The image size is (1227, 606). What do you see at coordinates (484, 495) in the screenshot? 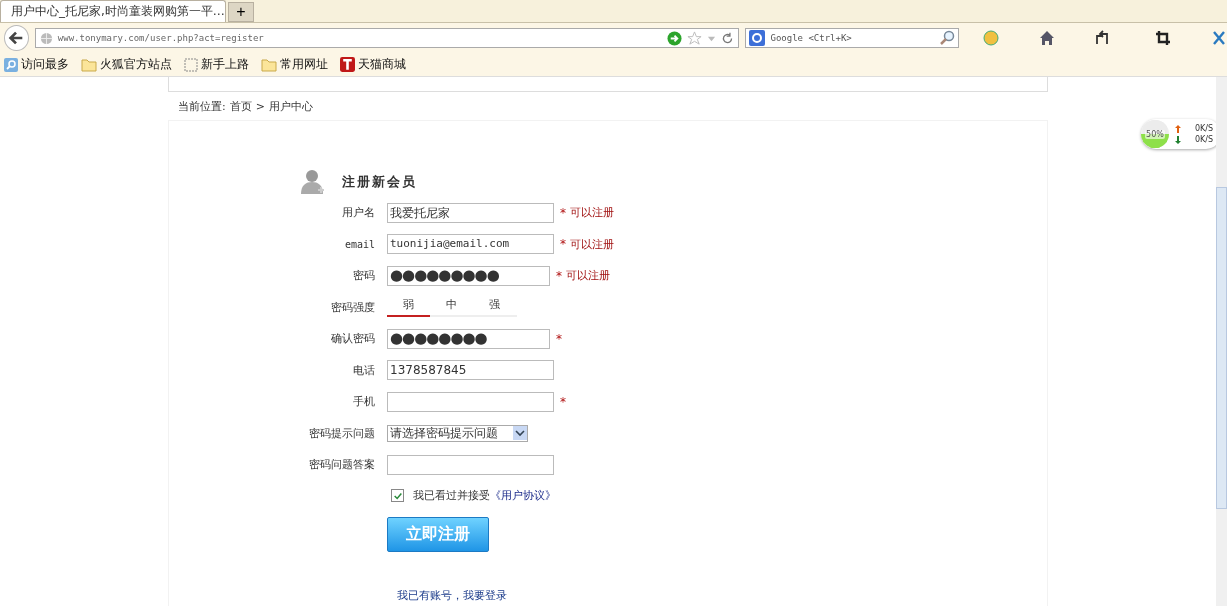
I see `agreement-text: 我已看过并接受《用户协议》` at bounding box center [484, 495].